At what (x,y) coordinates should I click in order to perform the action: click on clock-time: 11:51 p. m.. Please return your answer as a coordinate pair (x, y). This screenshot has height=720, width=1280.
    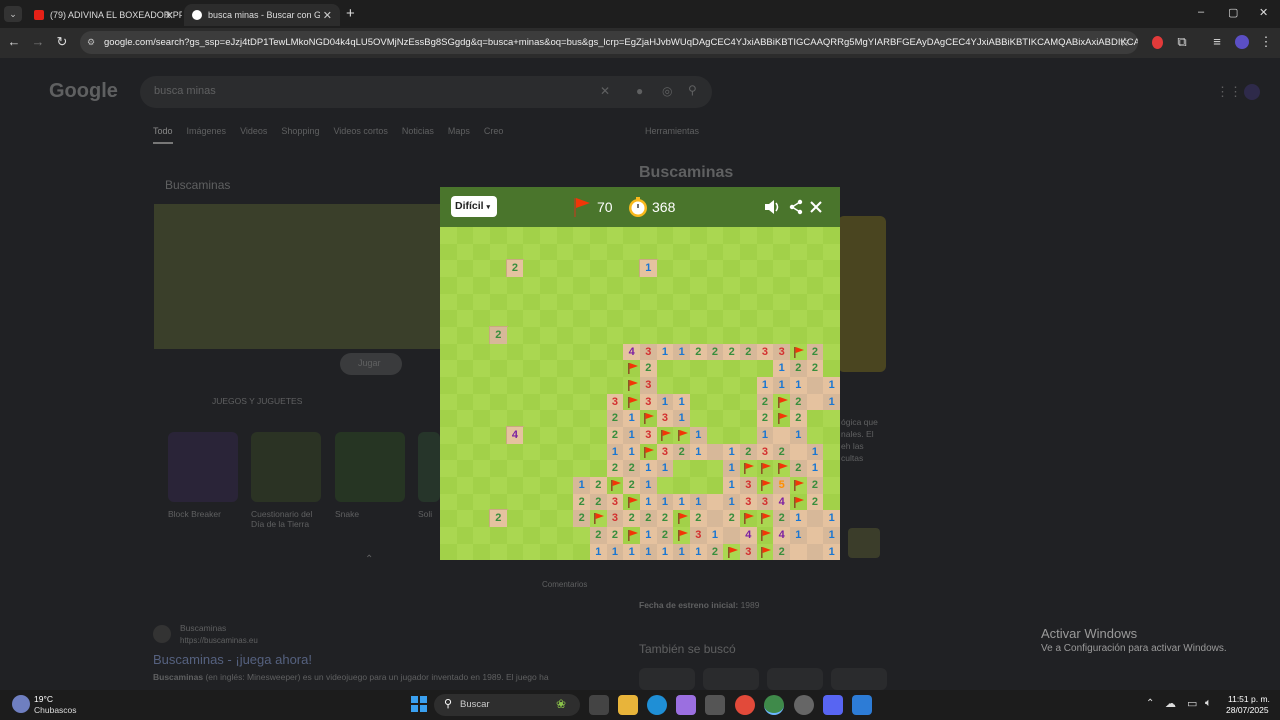
    Looking at the image, I should click on (1249, 699).